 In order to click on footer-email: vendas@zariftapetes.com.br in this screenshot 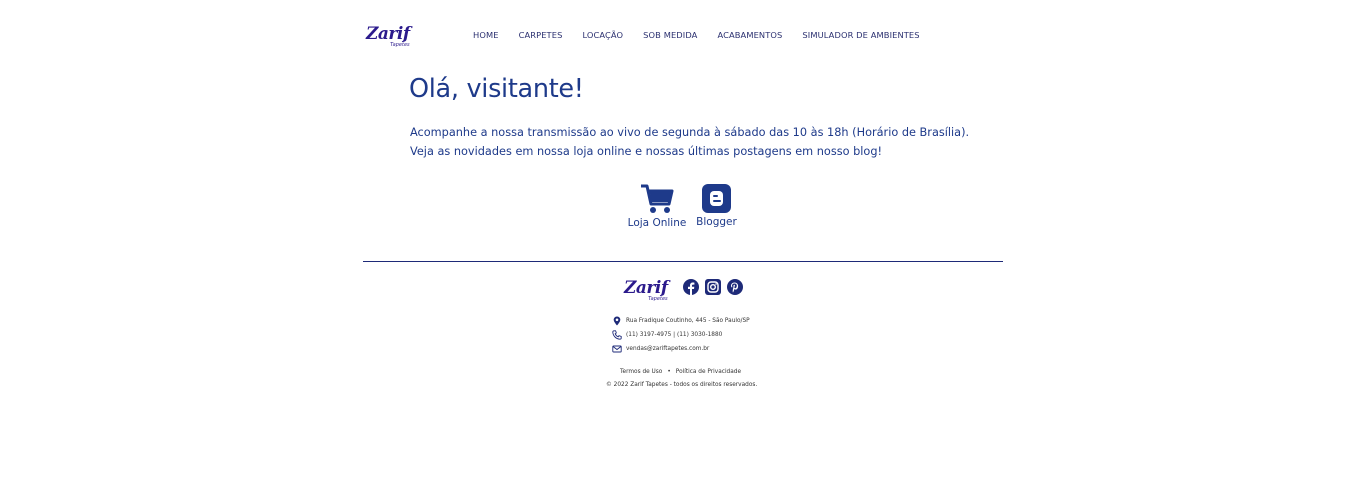, I will do `click(660, 349)`.